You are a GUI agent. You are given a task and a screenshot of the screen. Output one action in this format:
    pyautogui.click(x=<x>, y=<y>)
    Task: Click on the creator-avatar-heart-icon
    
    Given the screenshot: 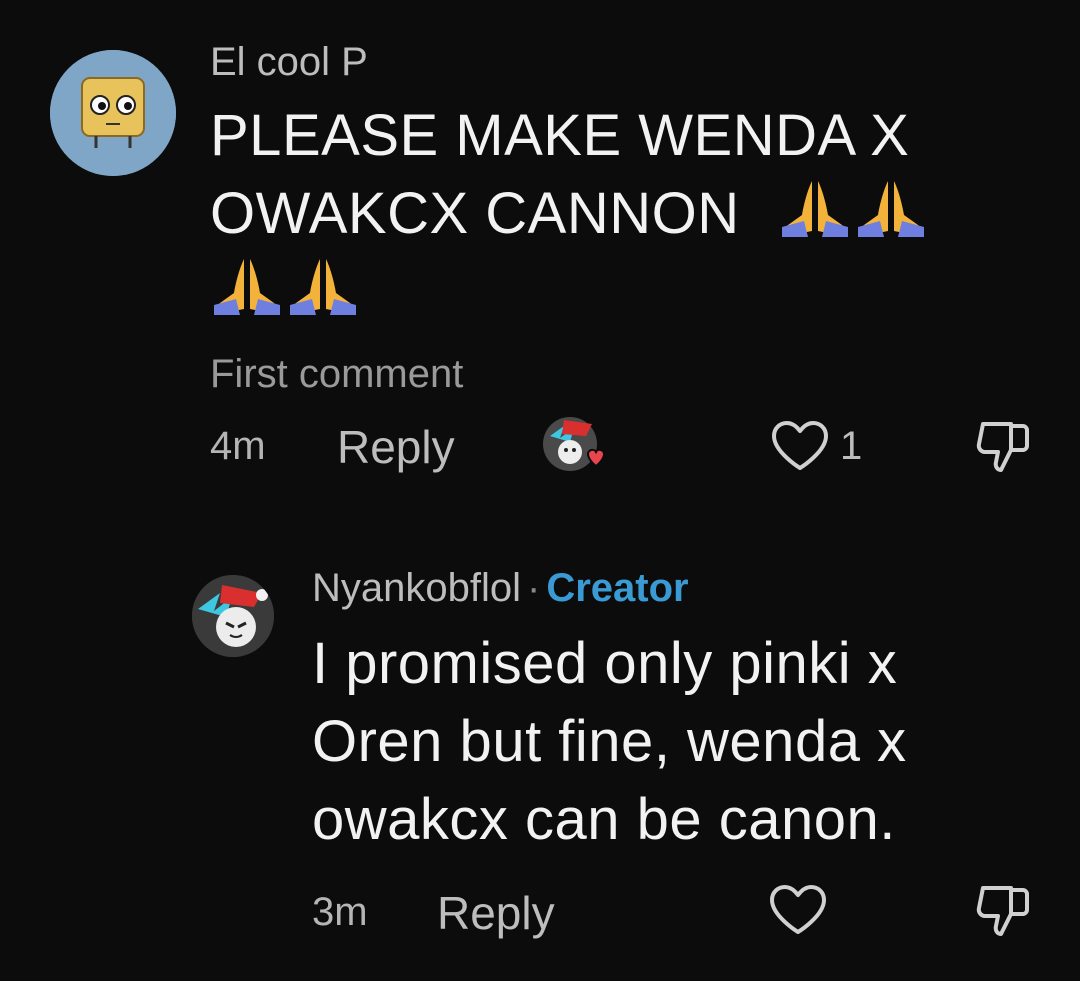 What is the action you would take?
    pyautogui.click(x=574, y=444)
    